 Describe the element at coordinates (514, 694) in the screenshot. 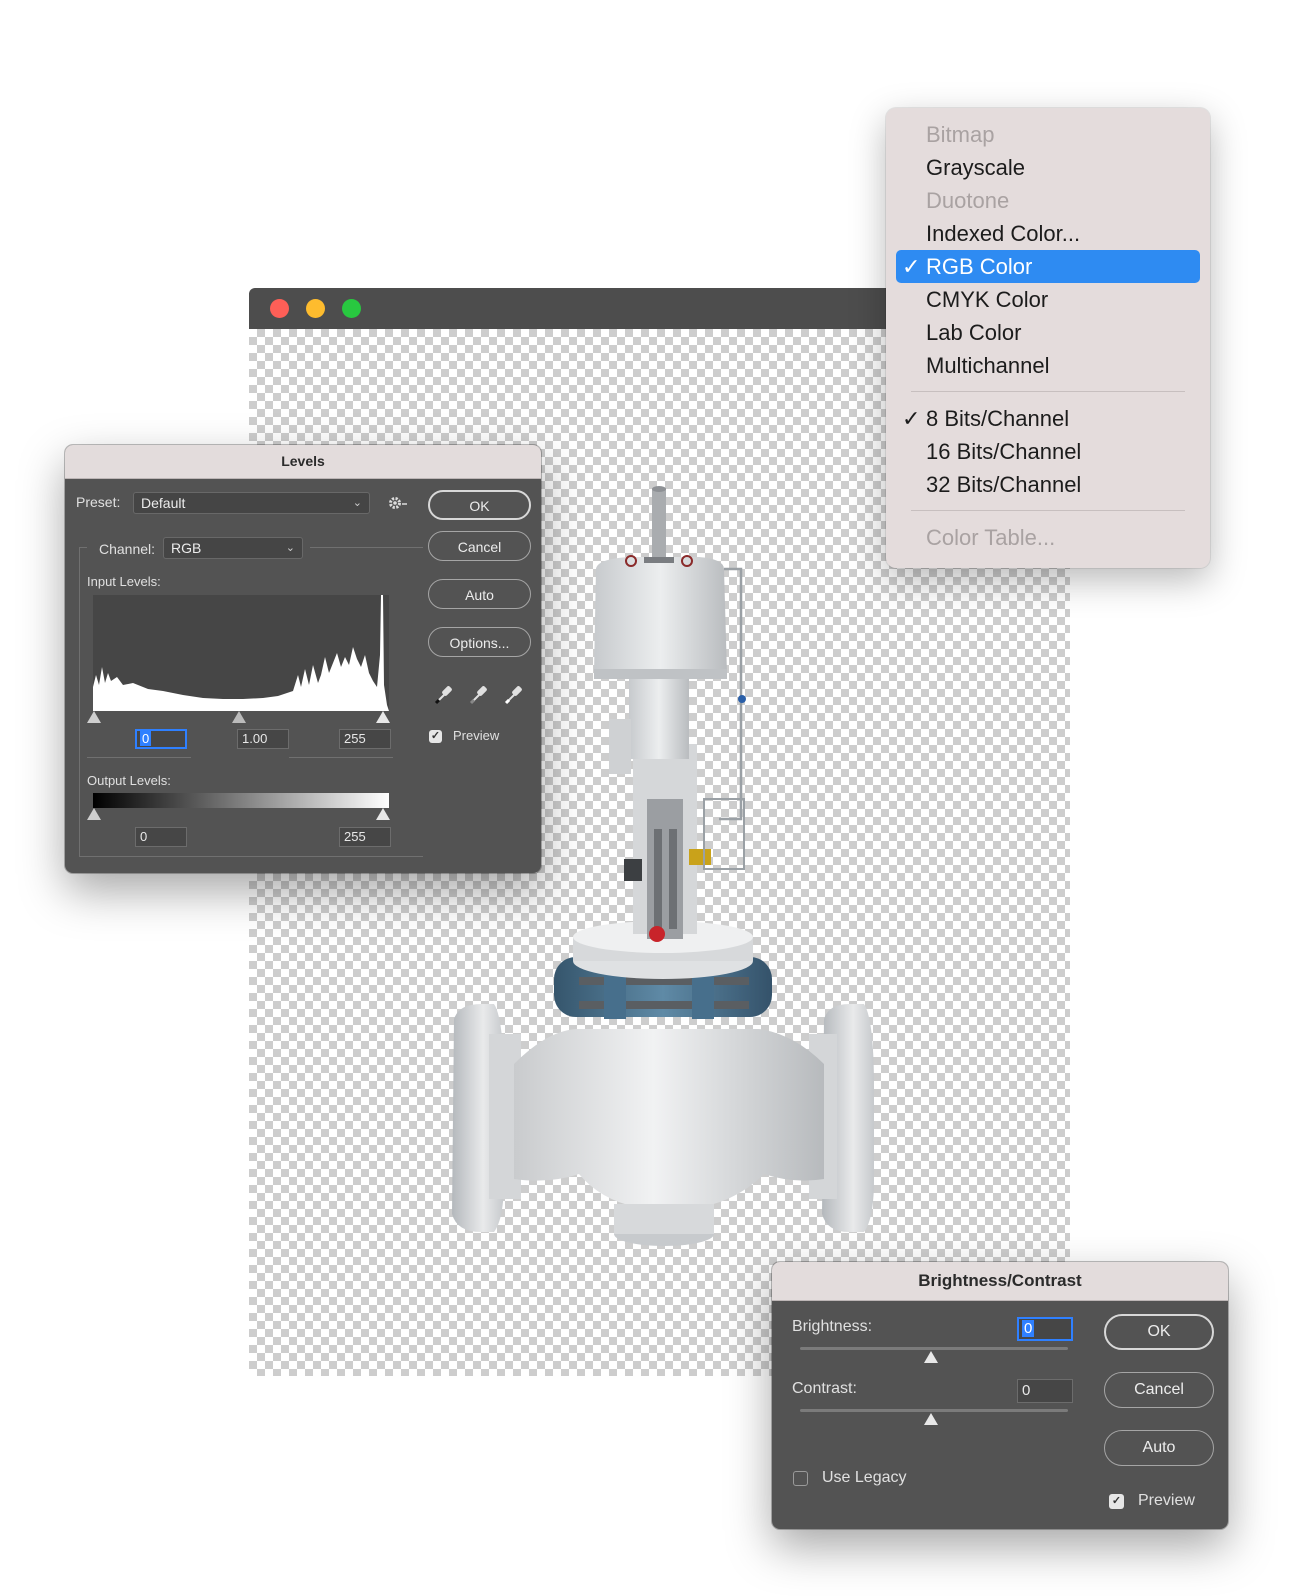

I see `white-eyedropper-icon` at that location.